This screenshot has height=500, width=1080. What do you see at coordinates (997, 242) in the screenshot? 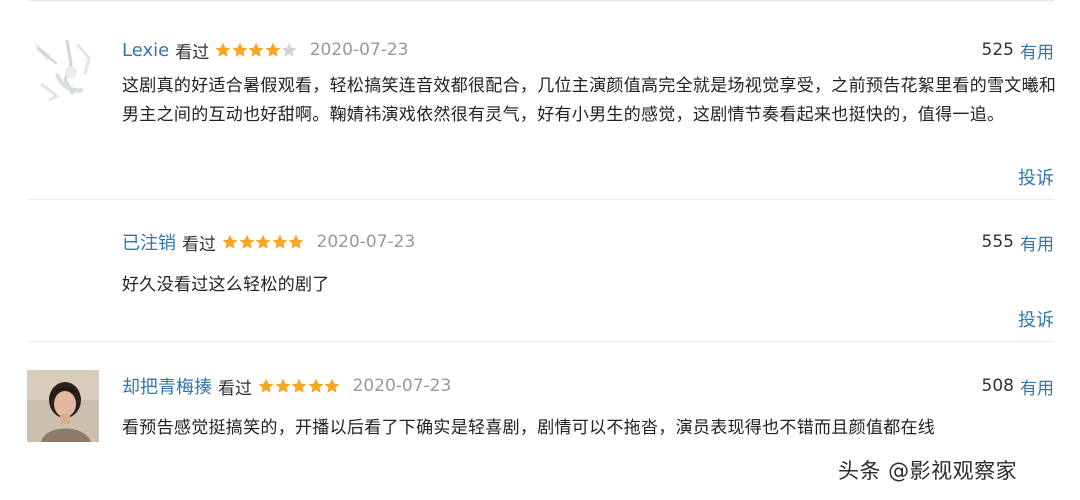
I see `vote-count: 555` at bounding box center [997, 242].